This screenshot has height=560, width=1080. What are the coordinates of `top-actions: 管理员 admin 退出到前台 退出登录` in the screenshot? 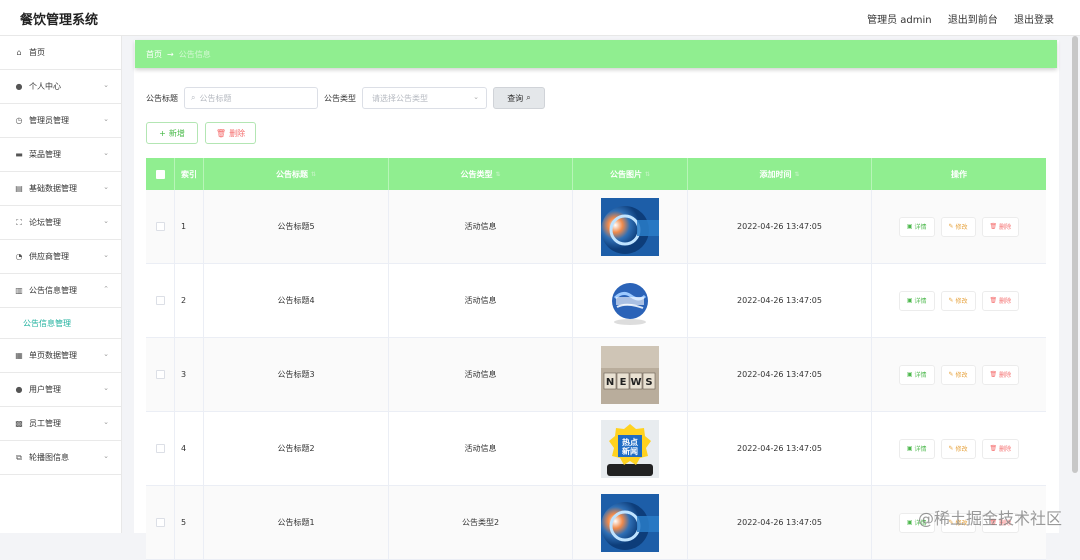 It's located at (954, 18).